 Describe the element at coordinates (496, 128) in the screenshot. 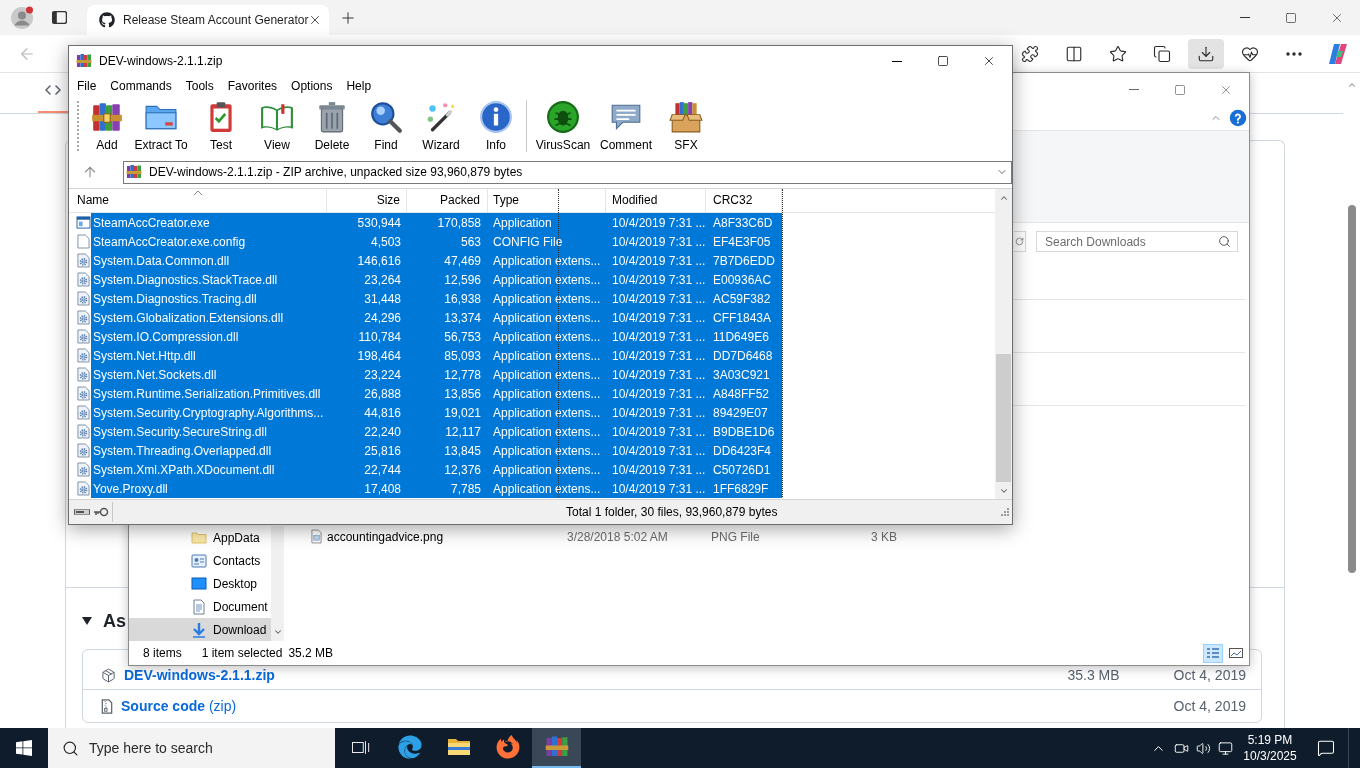

I see `info-button: Info` at that location.